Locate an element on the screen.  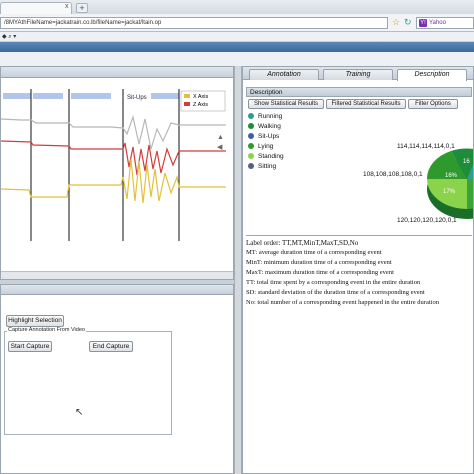
new-tab-button: + is located at coordinates (82, 8).